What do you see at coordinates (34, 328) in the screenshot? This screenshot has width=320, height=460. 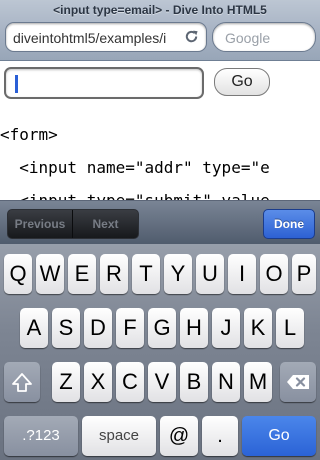 I see `key-a: A` at bounding box center [34, 328].